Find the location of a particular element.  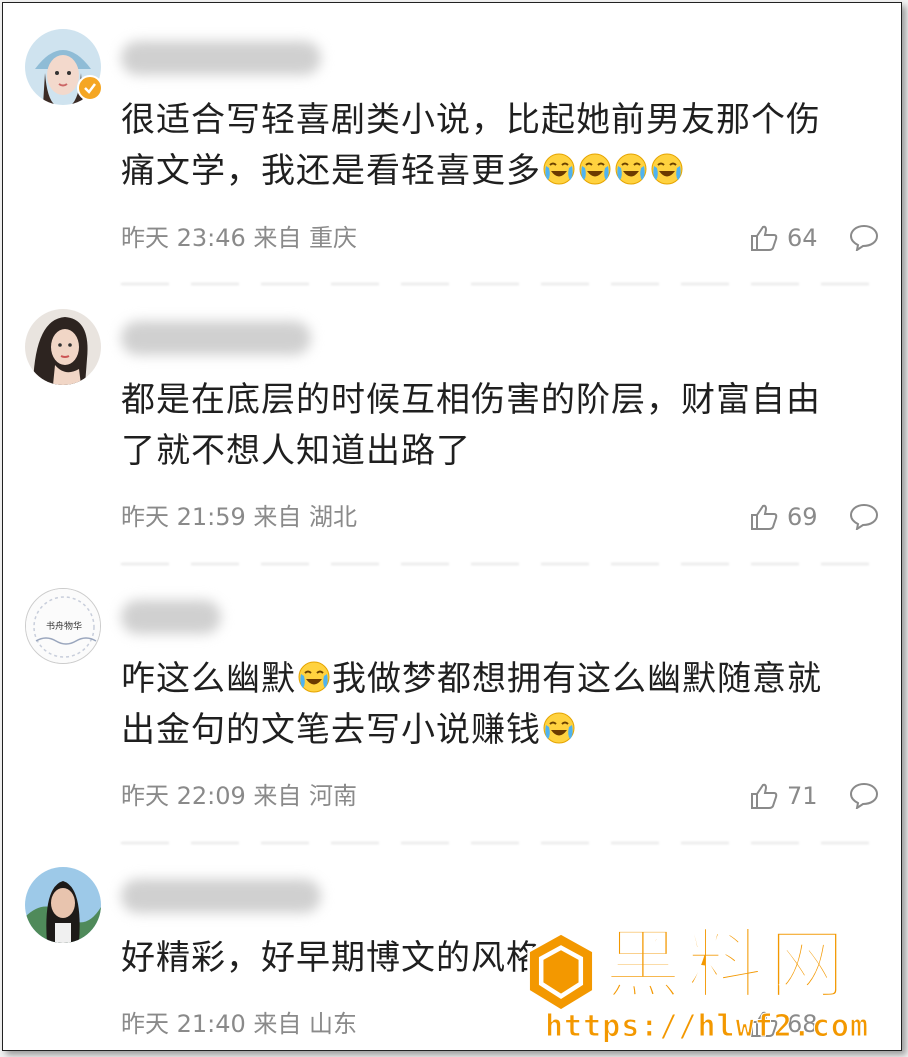

watermark-url: https://hlwf2.com is located at coordinates (707, 1027).